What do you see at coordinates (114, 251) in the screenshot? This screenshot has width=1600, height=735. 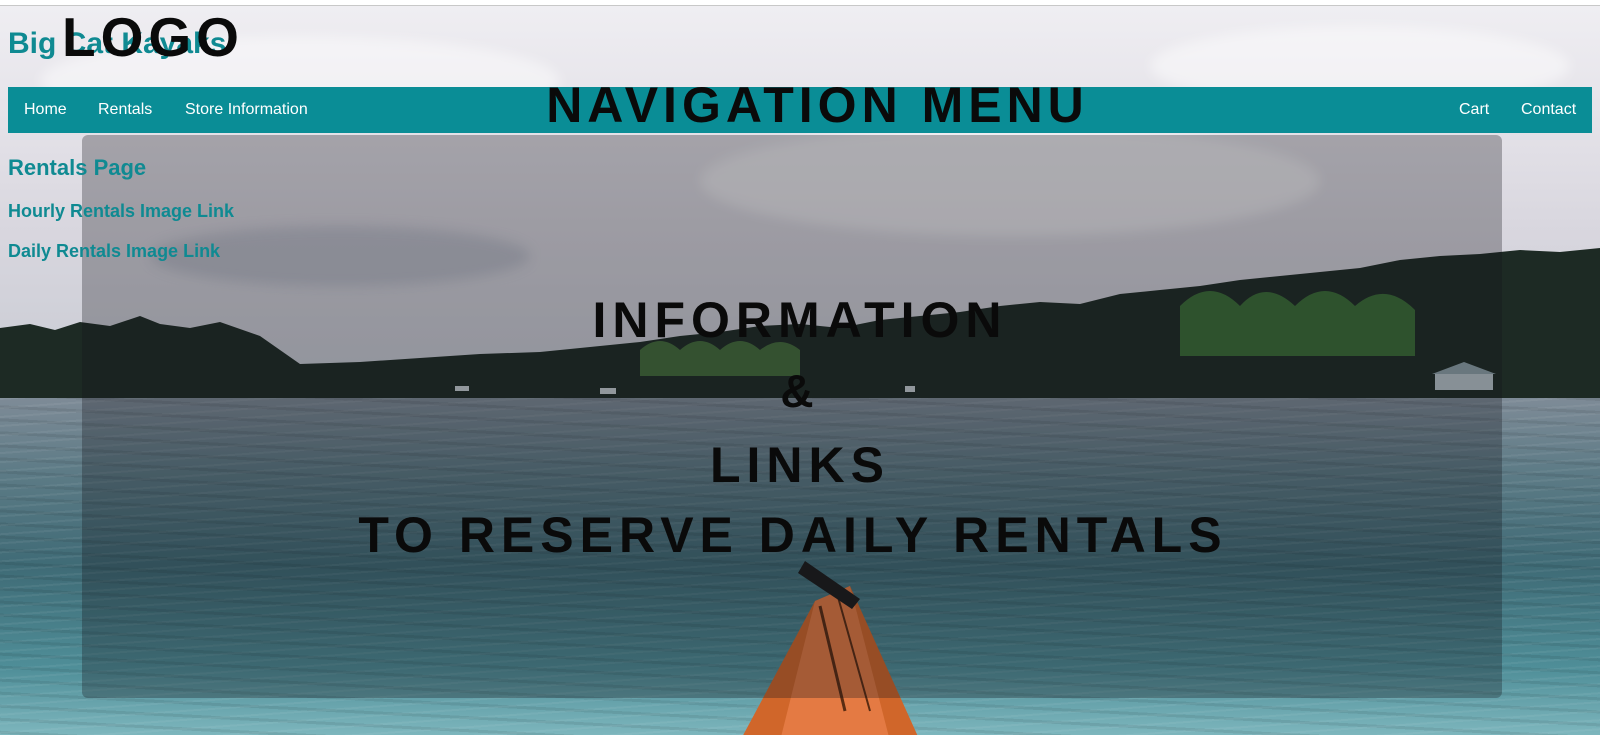 I see `daily-rentals-link: Daily Rentals Image Link` at bounding box center [114, 251].